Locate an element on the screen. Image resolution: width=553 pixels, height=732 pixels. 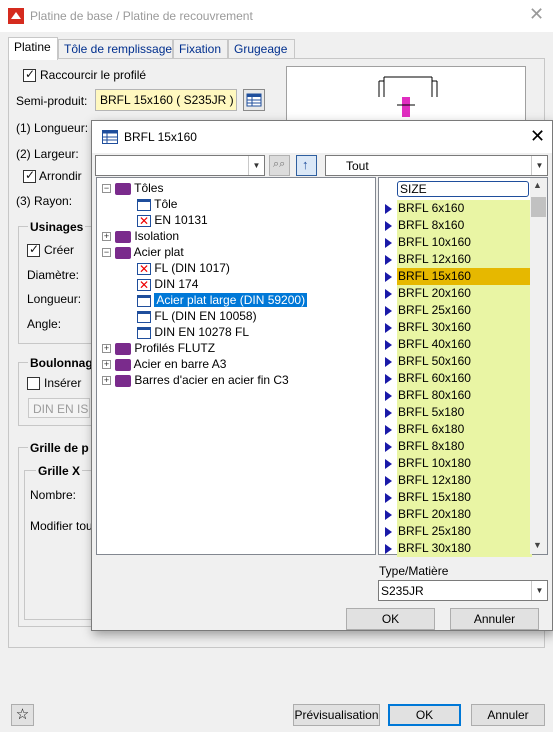
size-list-item: BRFL 12x160 is located at coordinates (464, 259).